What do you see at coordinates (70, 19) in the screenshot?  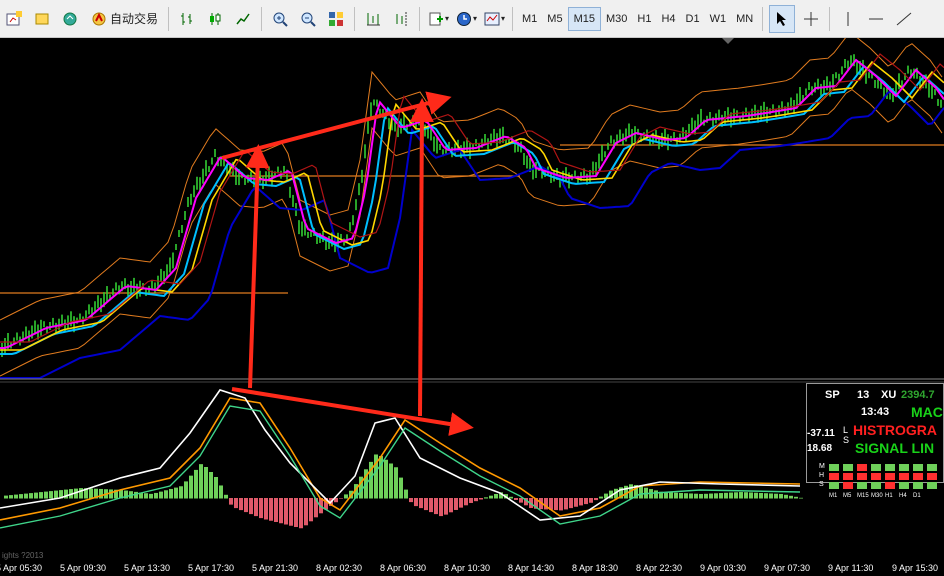 I see `market-watch-icon` at bounding box center [70, 19].